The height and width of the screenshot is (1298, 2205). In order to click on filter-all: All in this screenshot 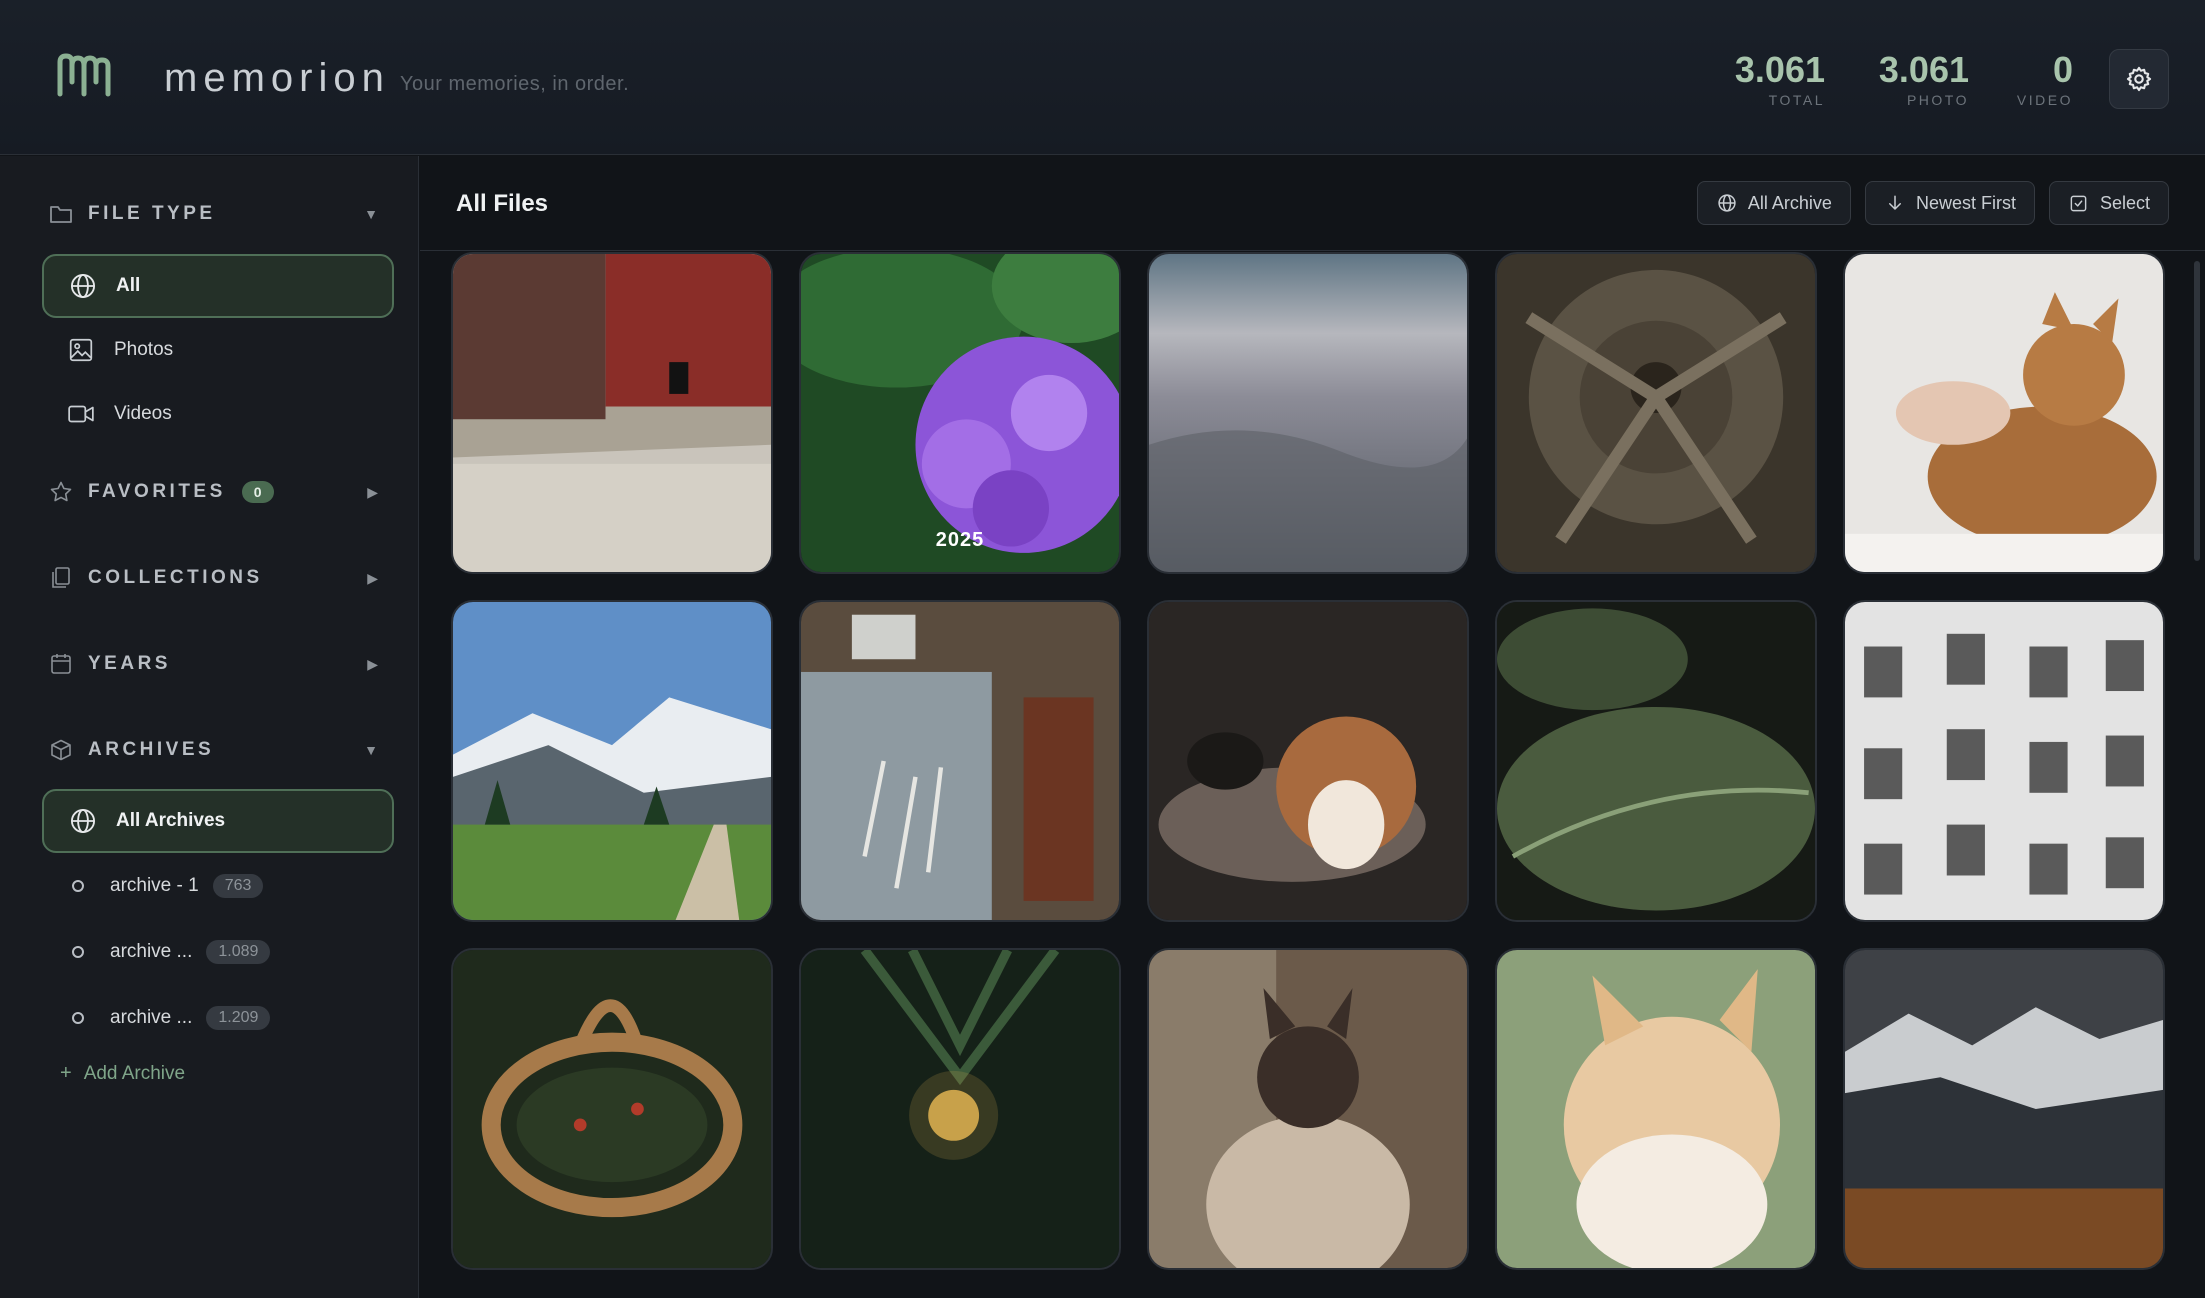, I will do `click(218, 286)`.